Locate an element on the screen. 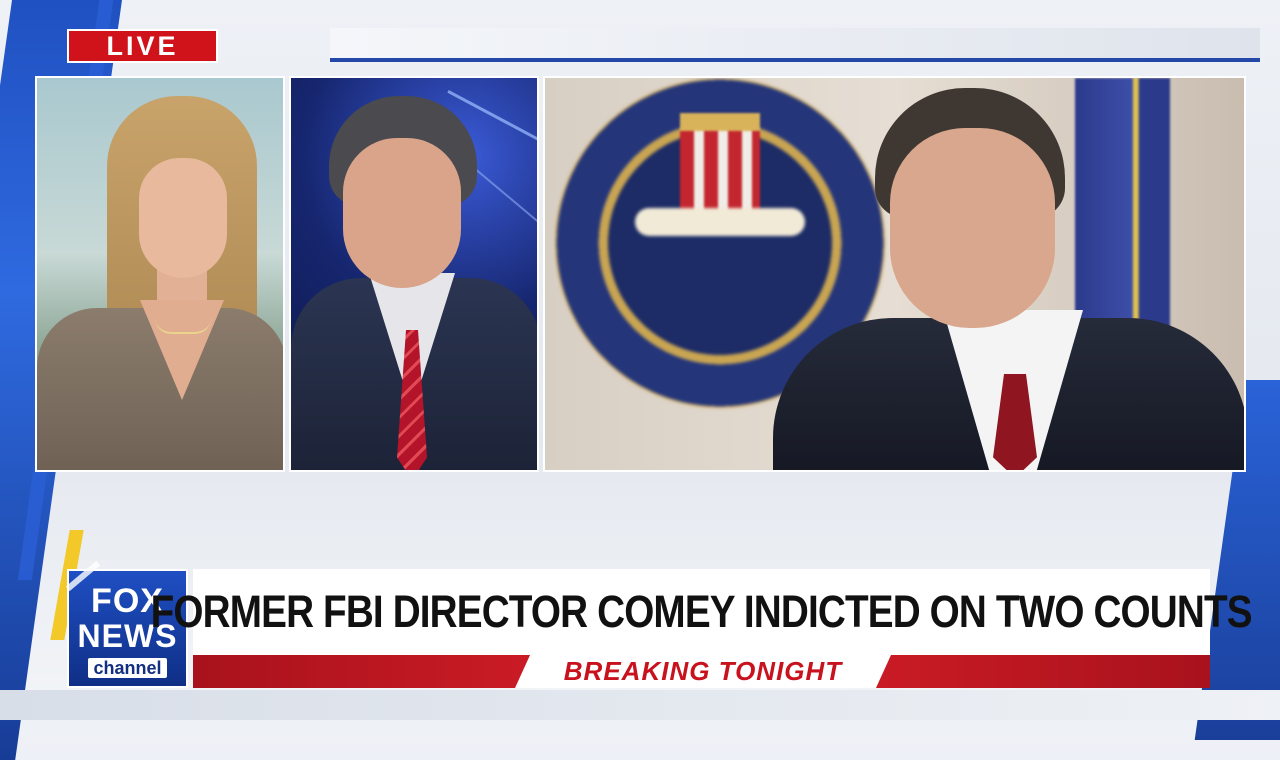 This screenshot has width=1280, height=760. breaking-label: BREAKING TONIGHT is located at coordinates (703, 671).